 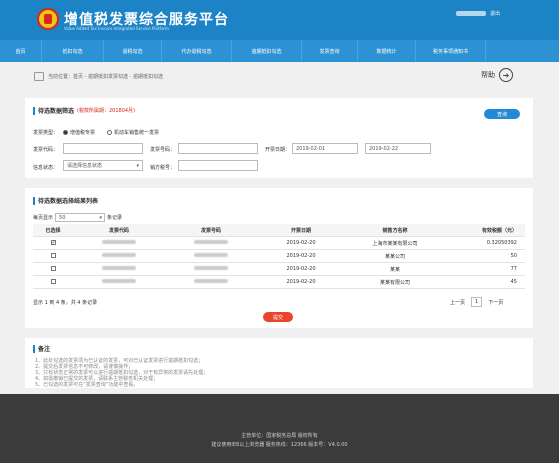 What do you see at coordinates (105, 77) in the screenshot?
I see `breadcrumb-text: 当前位置：首页 - 逾期抵扣发票勾选 - 逾期抵扣勾选` at bounding box center [105, 77].